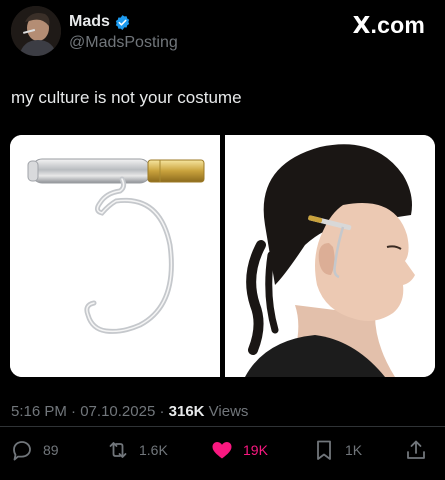  I want to click on bookmark-icon, so click(324, 450).